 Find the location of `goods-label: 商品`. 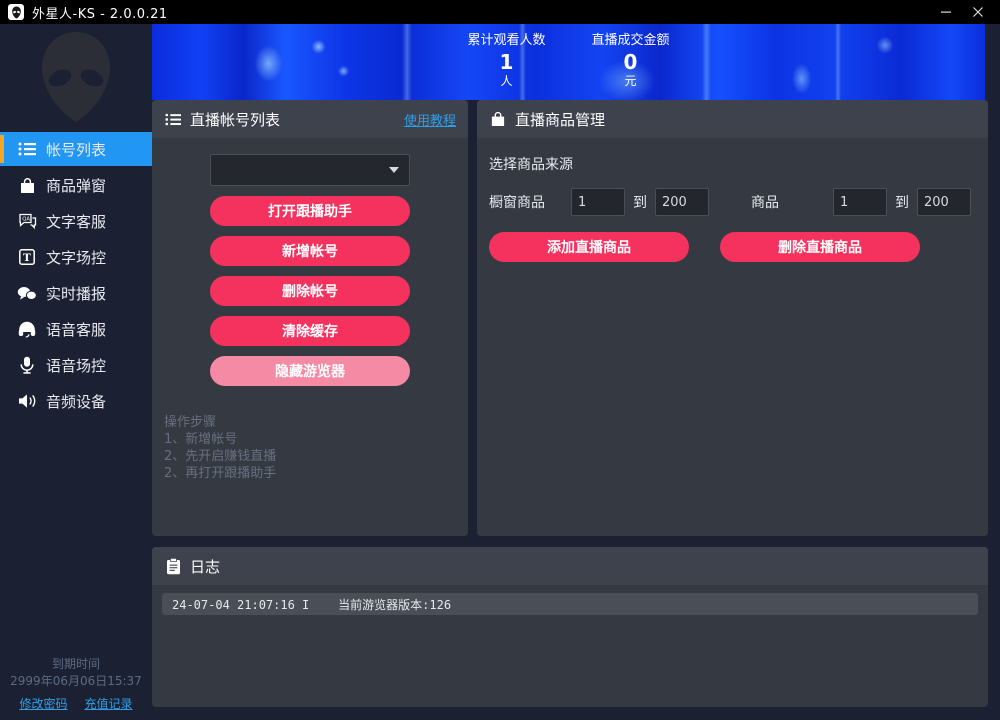

goods-label: 商品 is located at coordinates (765, 203).